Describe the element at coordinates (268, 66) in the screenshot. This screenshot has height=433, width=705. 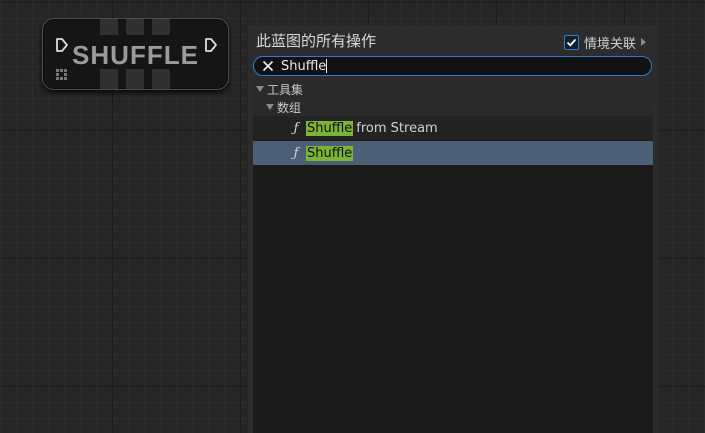
I see `close-icon` at that location.